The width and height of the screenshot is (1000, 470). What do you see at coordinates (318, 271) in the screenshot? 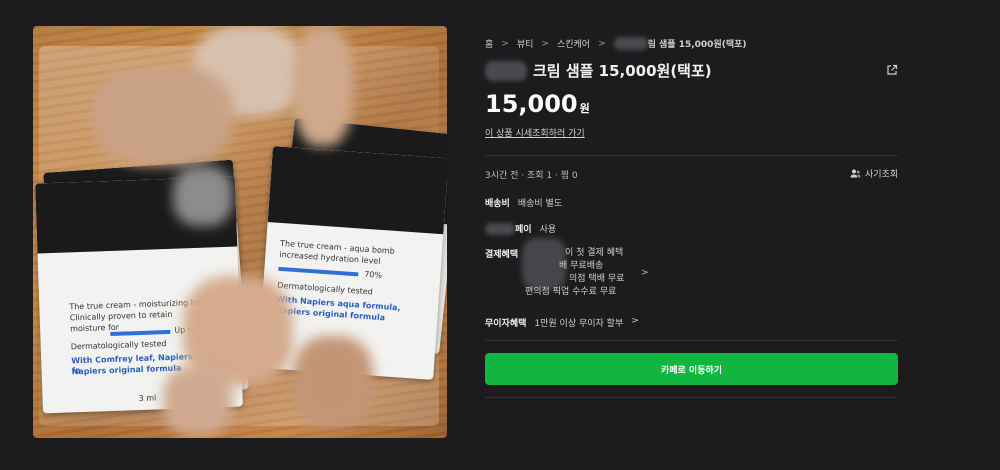
I see `aqua-bar` at bounding box center [318, 271].